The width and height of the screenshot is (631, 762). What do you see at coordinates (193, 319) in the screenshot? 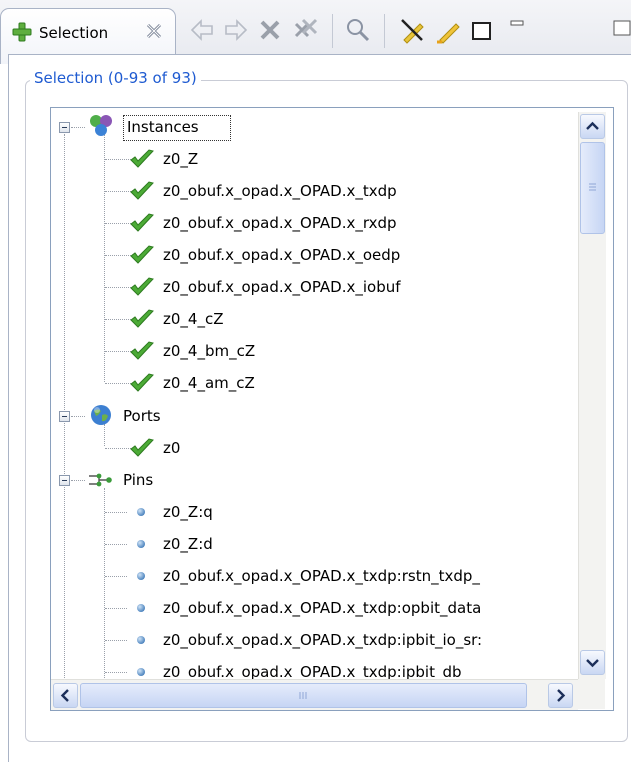
I see `tree-item-label: z0_4_cZ` at bounding box center [193, 319].